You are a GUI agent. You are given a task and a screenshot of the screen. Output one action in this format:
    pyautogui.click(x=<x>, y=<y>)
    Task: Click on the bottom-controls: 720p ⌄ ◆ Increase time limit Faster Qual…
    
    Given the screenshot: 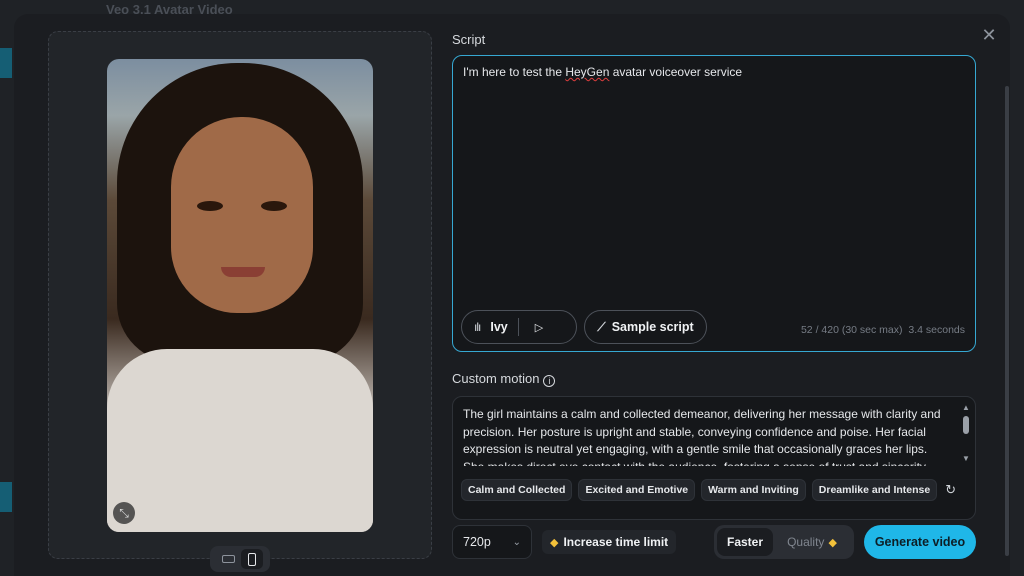 What is the action you would take?
    pyautogui.click(x=714, y=542)
    